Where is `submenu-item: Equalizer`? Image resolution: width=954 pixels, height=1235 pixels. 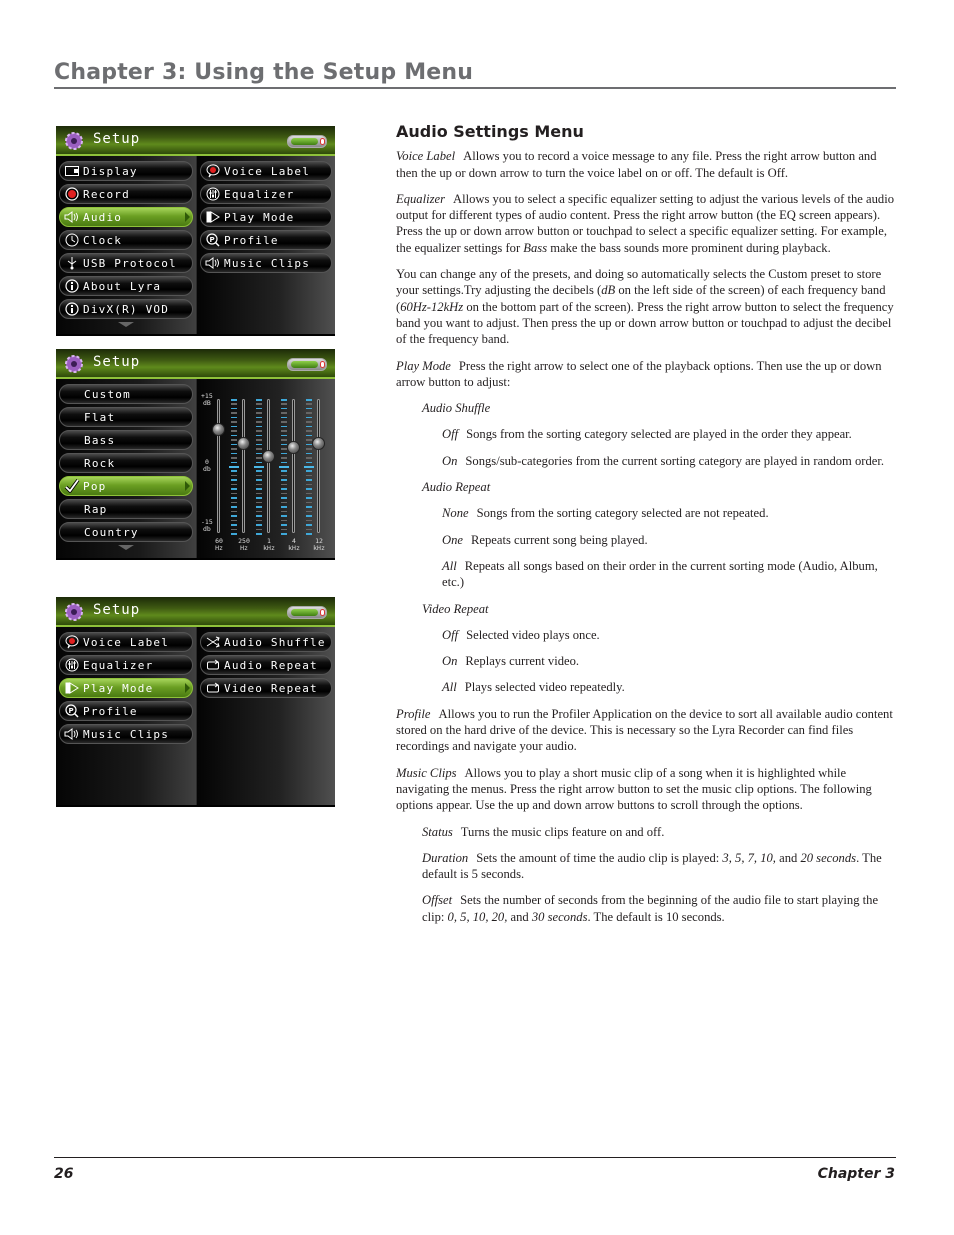
submenu-item: Equalizer is located at coordinates (266, 194).